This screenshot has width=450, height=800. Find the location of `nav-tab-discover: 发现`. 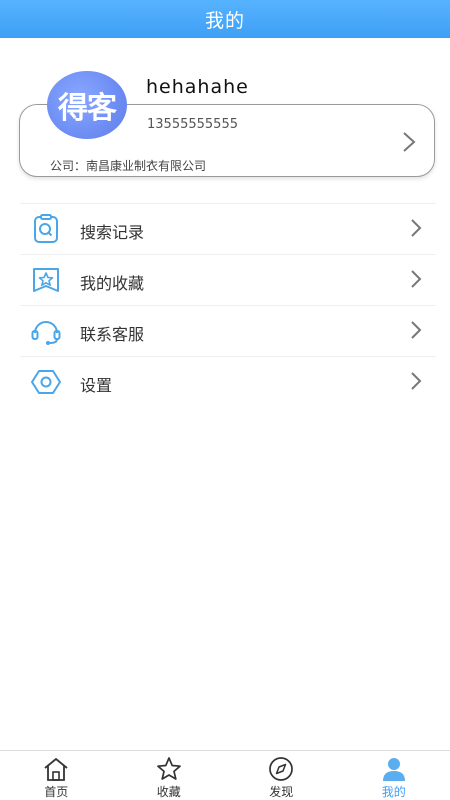

nav-tab-discover: 发现 is located at coordinates (281, 775).